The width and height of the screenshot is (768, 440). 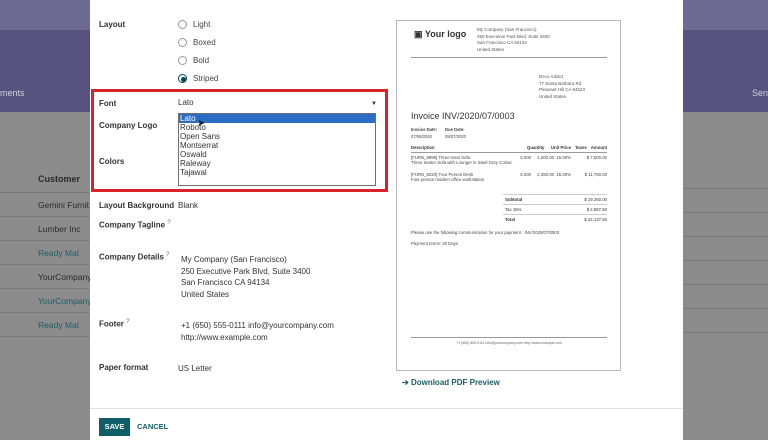 I want to click on font-option: Open Sans, so click(x=277, y=136).